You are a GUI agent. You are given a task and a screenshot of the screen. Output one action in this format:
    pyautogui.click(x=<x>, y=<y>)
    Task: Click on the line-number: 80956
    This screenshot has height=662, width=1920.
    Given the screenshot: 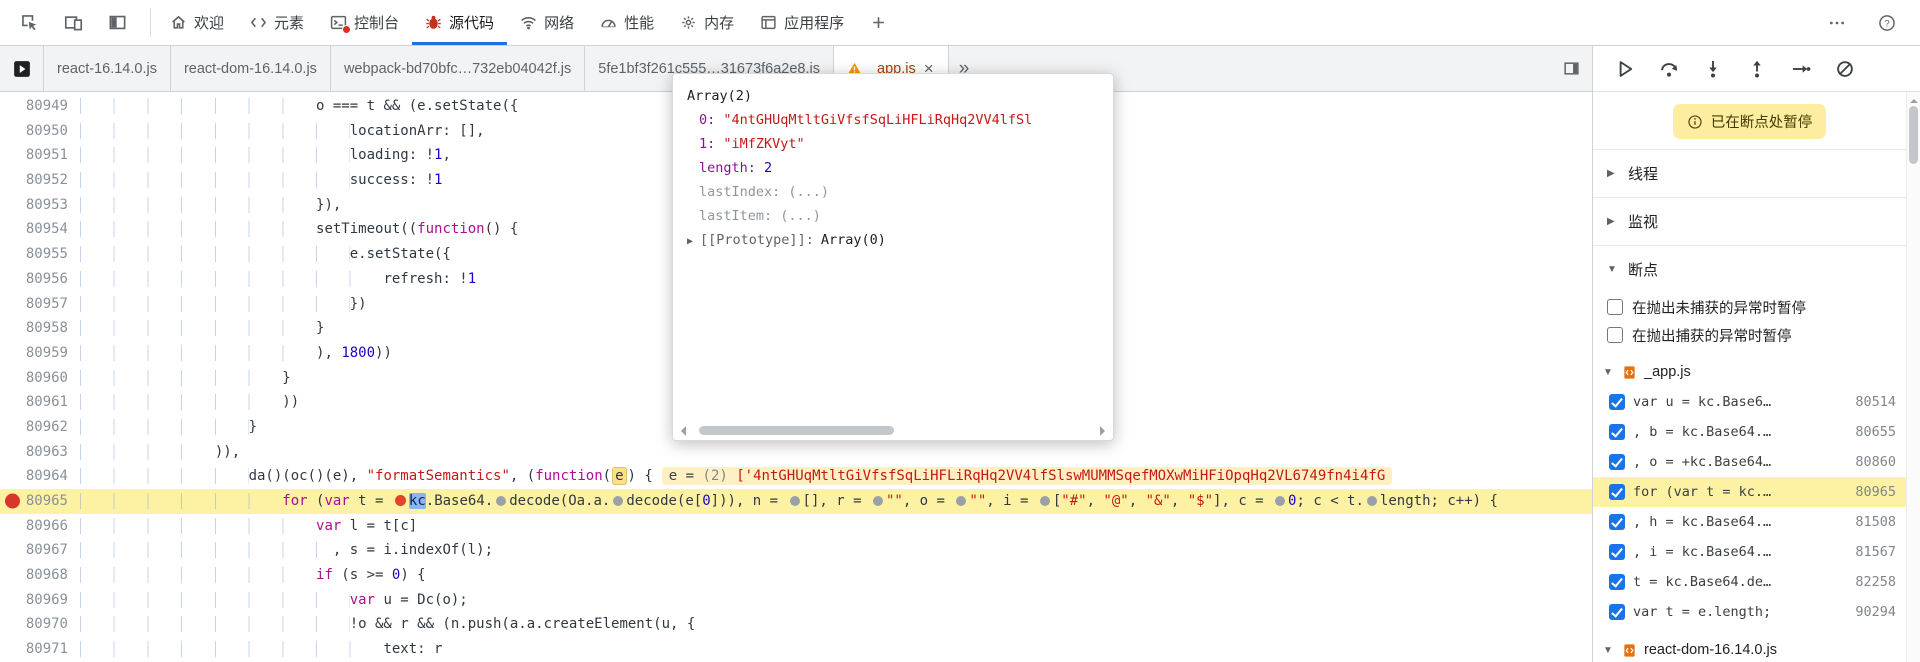 What is the action you would take?
    pyautogui.click(x=40, y=279)
    